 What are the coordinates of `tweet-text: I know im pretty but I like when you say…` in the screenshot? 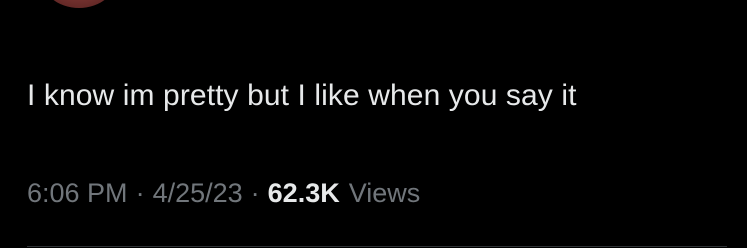 It's located at (302, 95).